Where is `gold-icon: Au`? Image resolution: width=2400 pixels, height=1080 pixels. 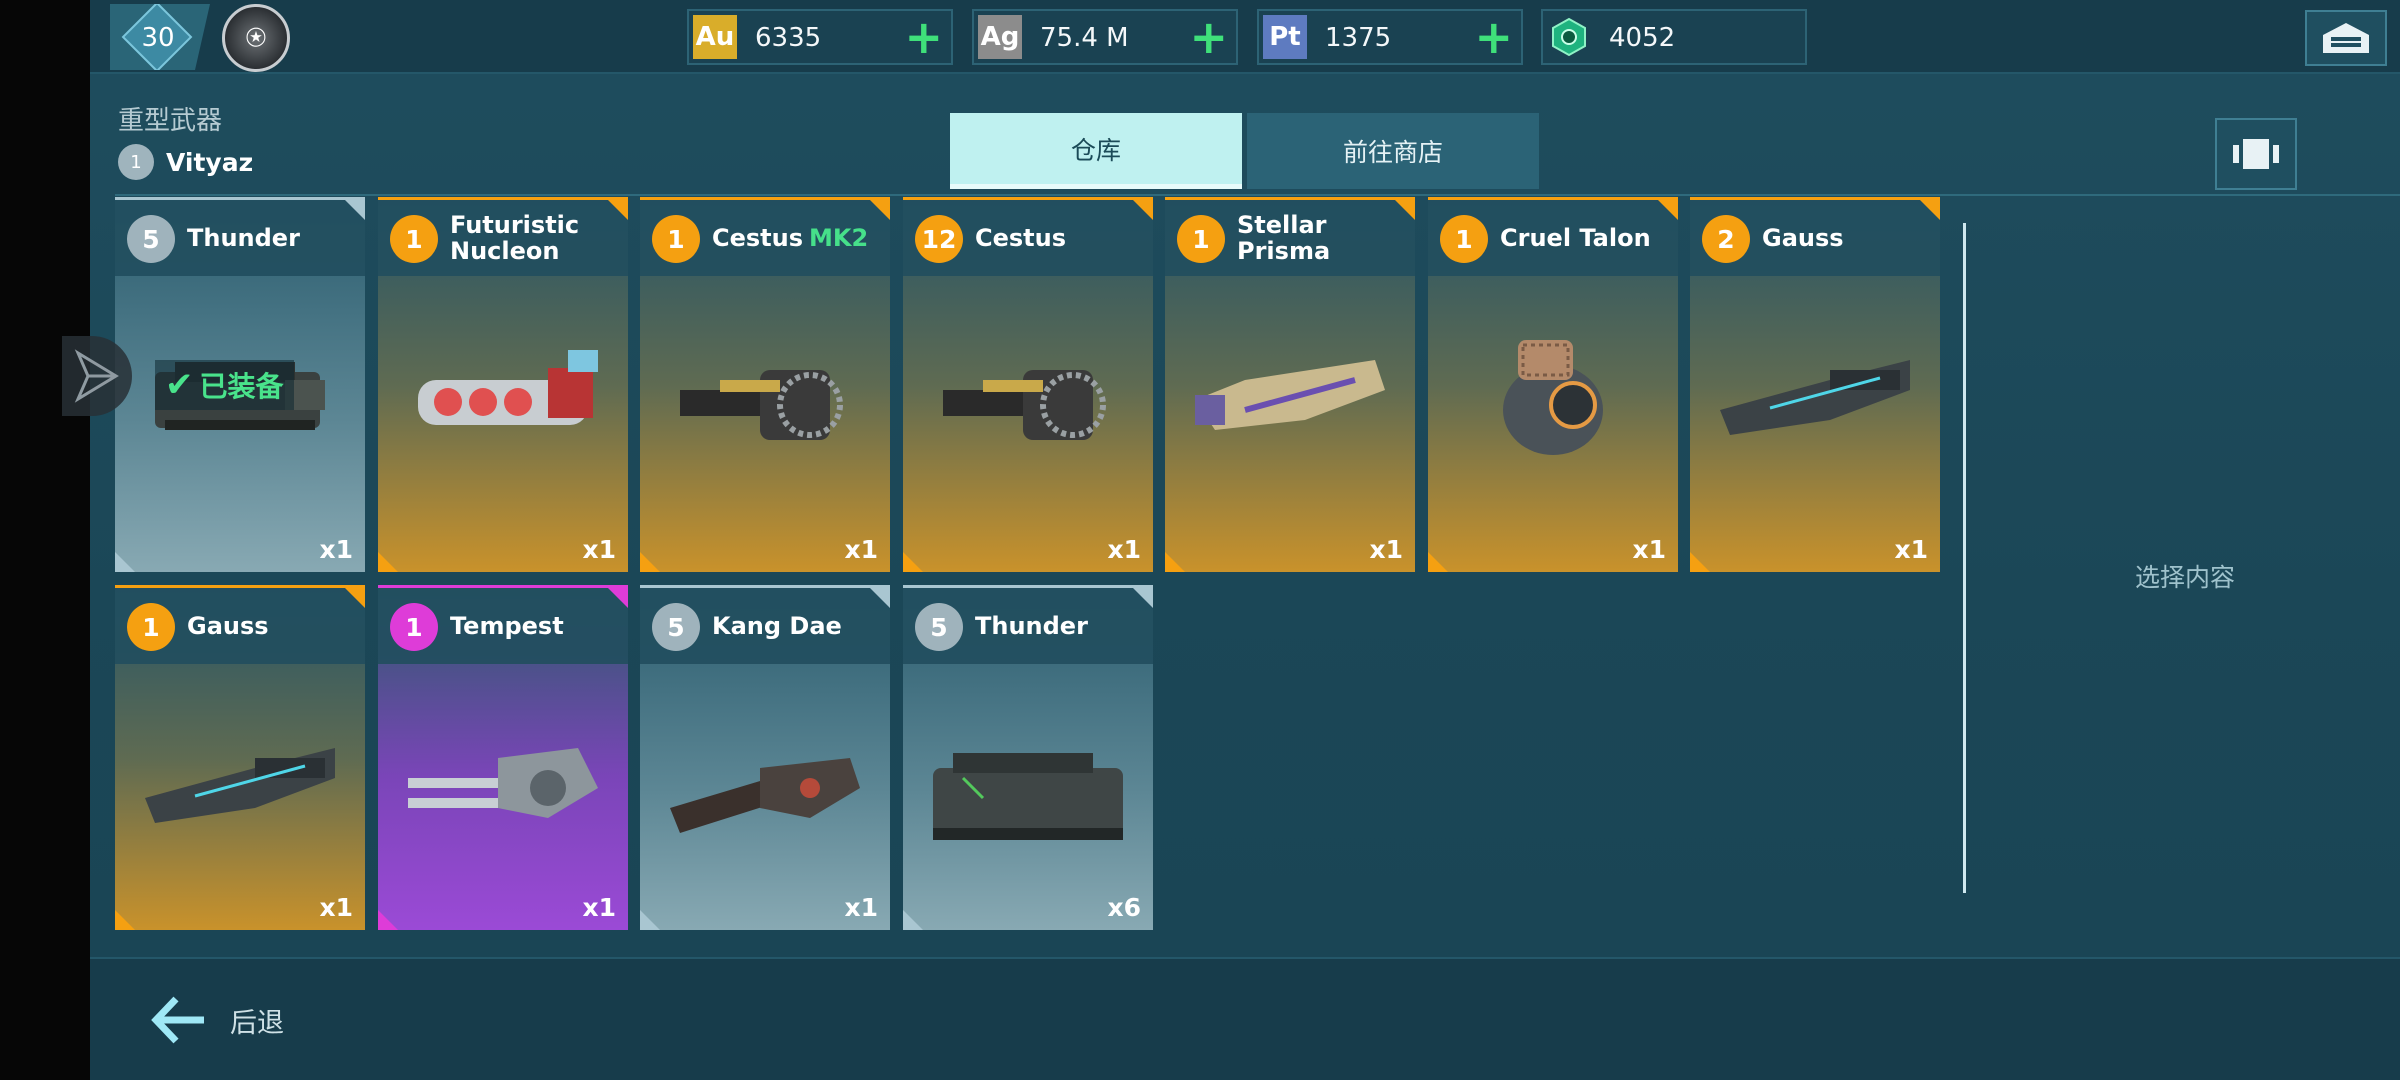 gold-icon: Au is located at coordinates (715, 37).